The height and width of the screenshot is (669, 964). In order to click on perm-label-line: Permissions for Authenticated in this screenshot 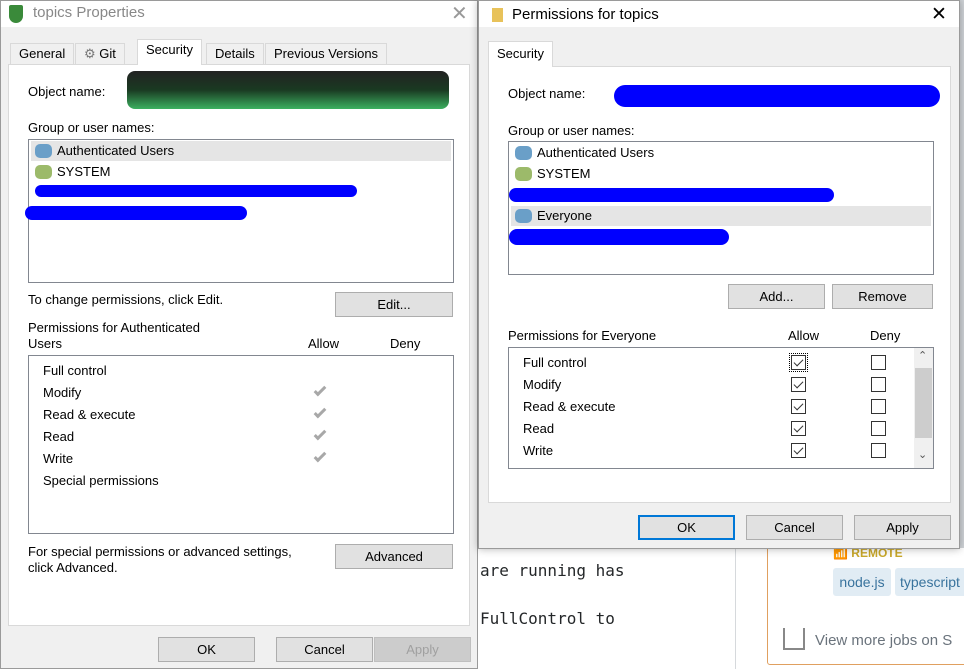, I will do `click(114, 327)`.